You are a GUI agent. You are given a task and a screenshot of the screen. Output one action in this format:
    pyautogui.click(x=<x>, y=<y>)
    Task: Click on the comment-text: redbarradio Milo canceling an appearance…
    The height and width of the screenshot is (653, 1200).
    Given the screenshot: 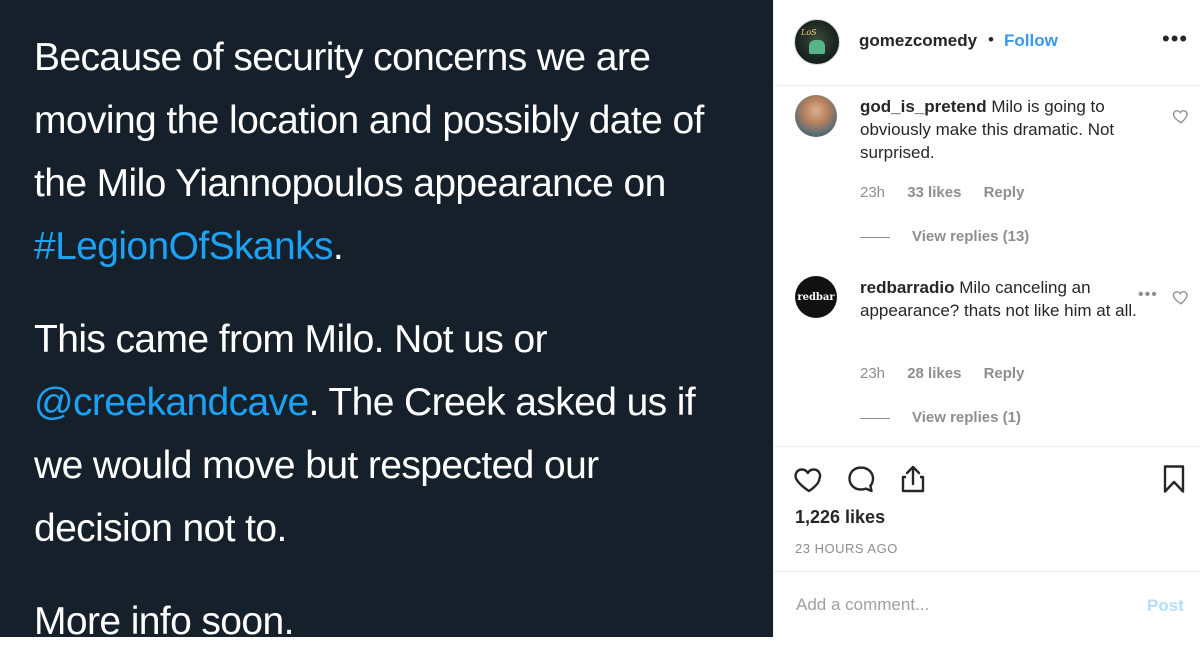 What is the action you would take?
    pyautogui.click(x=1001, y=299)
    